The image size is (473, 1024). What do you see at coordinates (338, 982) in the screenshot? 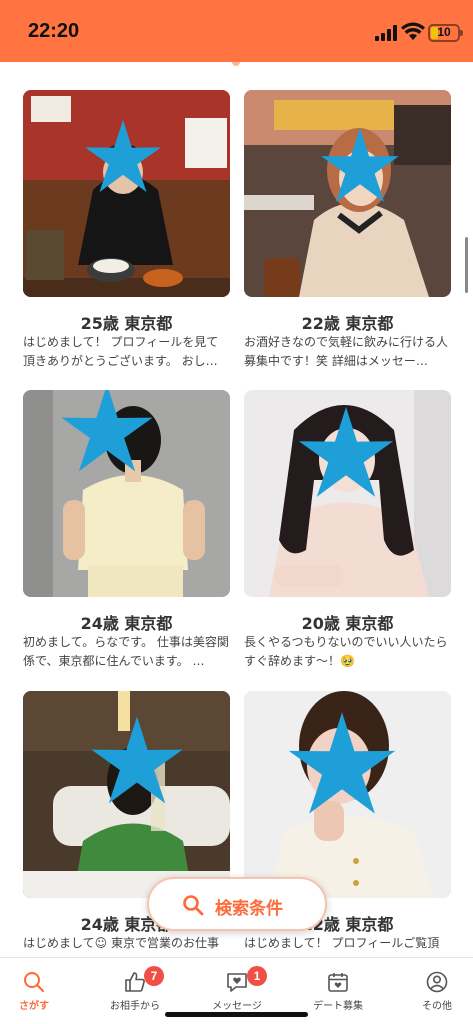
I see `calendar-heart-icon` at bounding box center [338, 982].